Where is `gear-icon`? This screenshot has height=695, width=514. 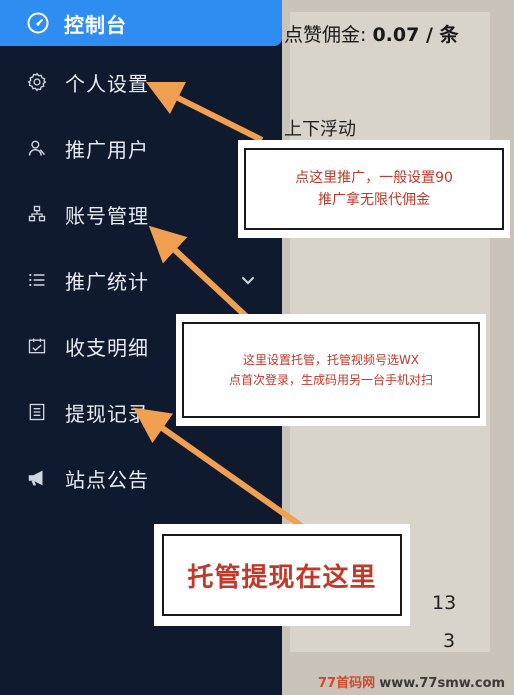 gear-icon is located at coordinates (37, 82).